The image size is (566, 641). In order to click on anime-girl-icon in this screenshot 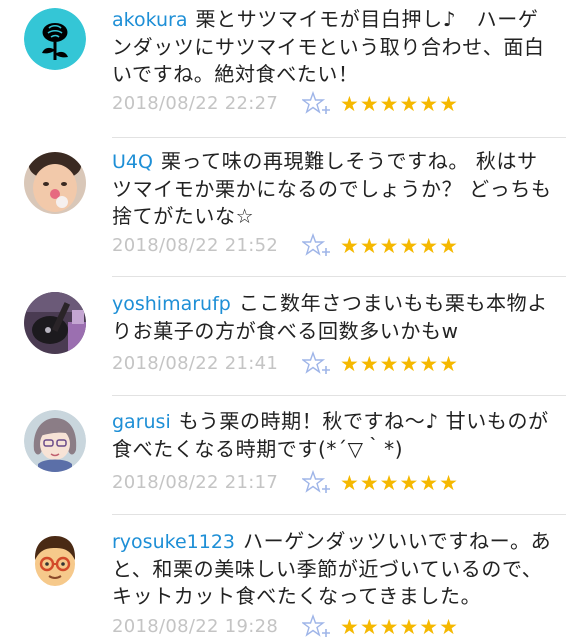, I will do `click(55, 441)`.